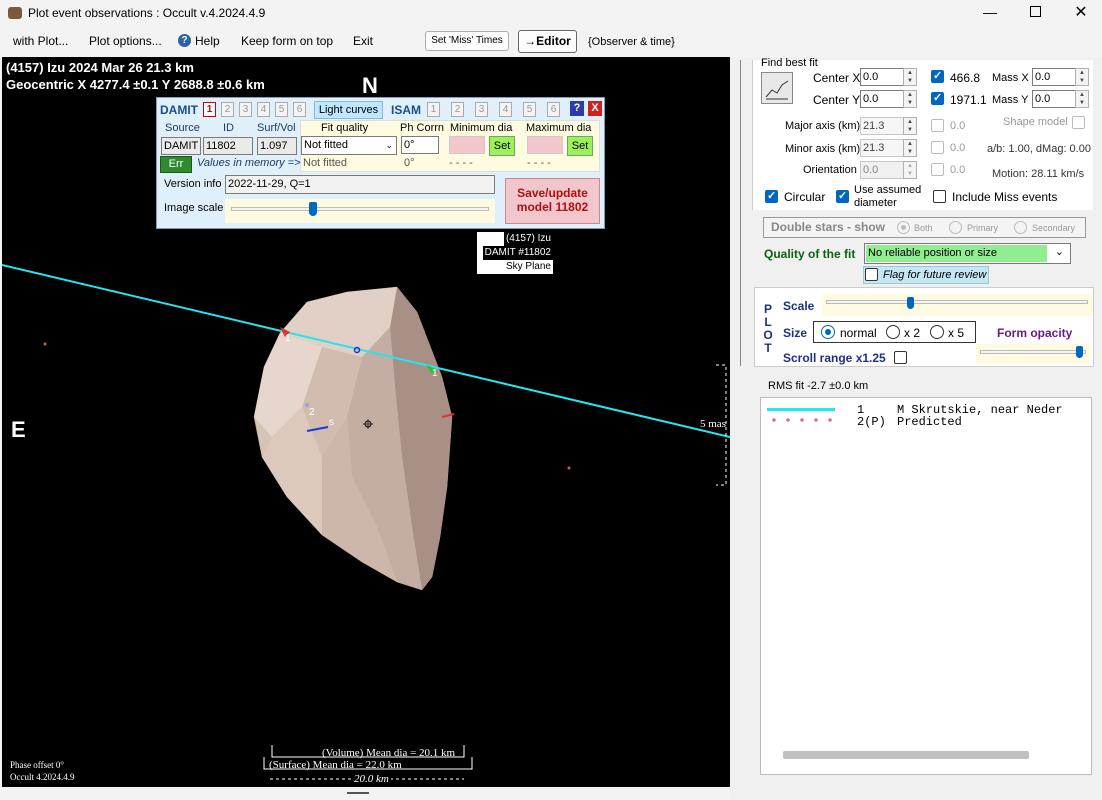 This screenshot has height=800, width=1102. I want to click on find-best-fit-button, so click(777, 88).